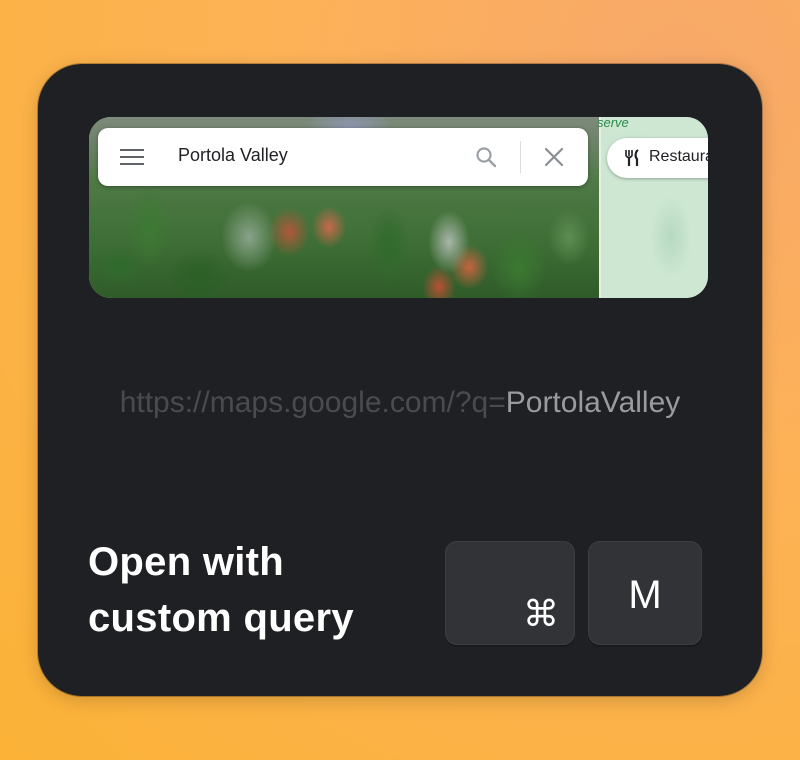 The height and width of the screenshot is (760, 800). What do you see at coordinates (541, 614) in the screenshot?
I see `command-key-label: ⌘` at bounding box center [541, 614].